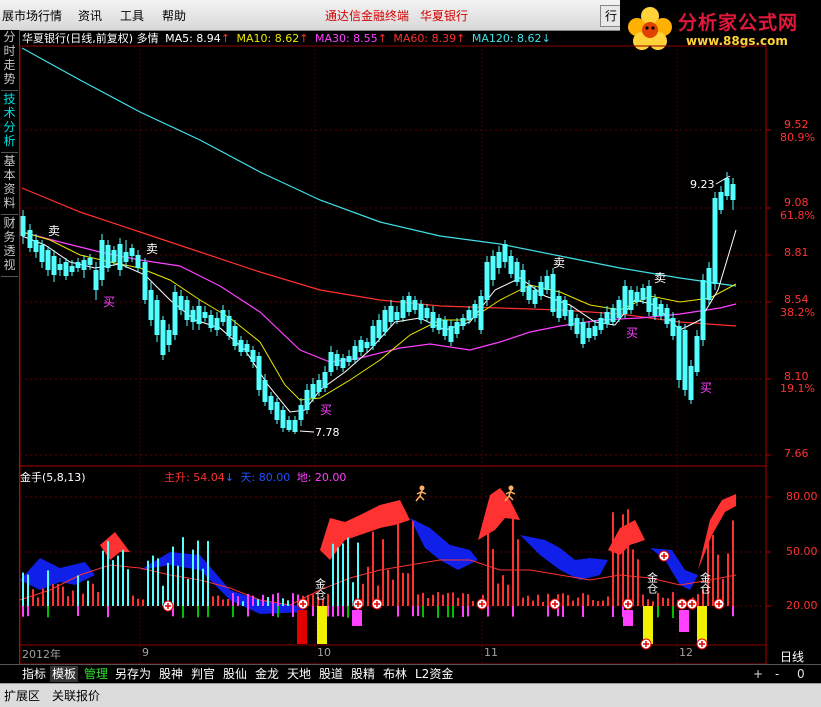 The width and height of the screenshot is (821, 707). I want to click on tab-manage: 管理, so click(96, 674).